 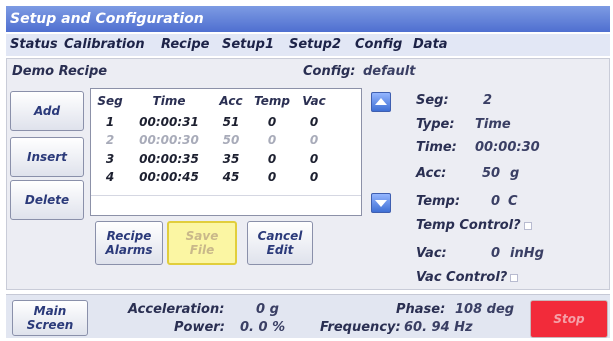 What do you see at coordinates (59, 71) in the screenshot?
I see `recipe-name: Demo Recipe` at bounding box center [59, 71].